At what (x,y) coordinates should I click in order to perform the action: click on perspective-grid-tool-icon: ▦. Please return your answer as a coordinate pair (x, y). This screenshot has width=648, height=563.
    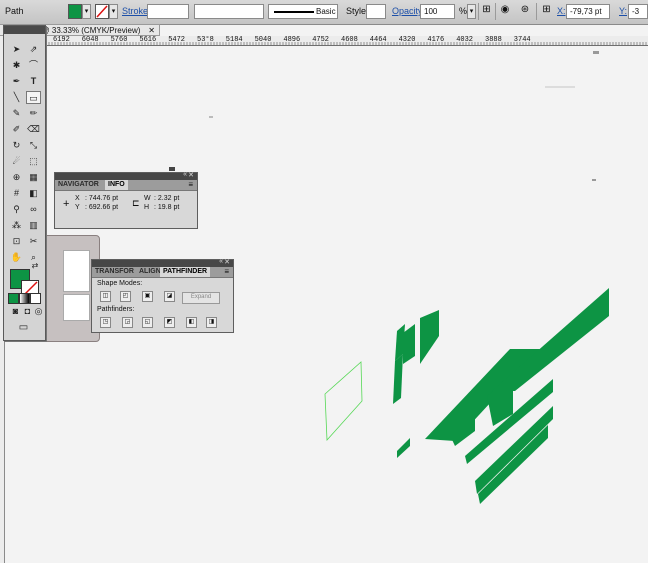
    Looking at the image, I should click on (33, 177).